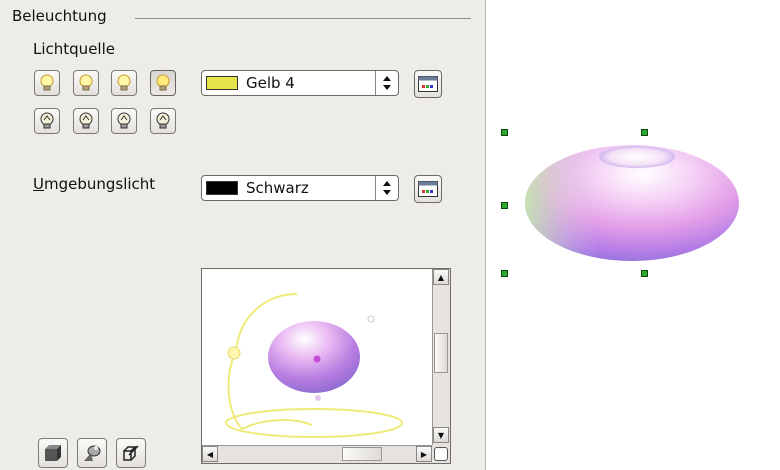 This screenshot has width=780, height=470. I want to click on preview-torus, so click(314, 357).